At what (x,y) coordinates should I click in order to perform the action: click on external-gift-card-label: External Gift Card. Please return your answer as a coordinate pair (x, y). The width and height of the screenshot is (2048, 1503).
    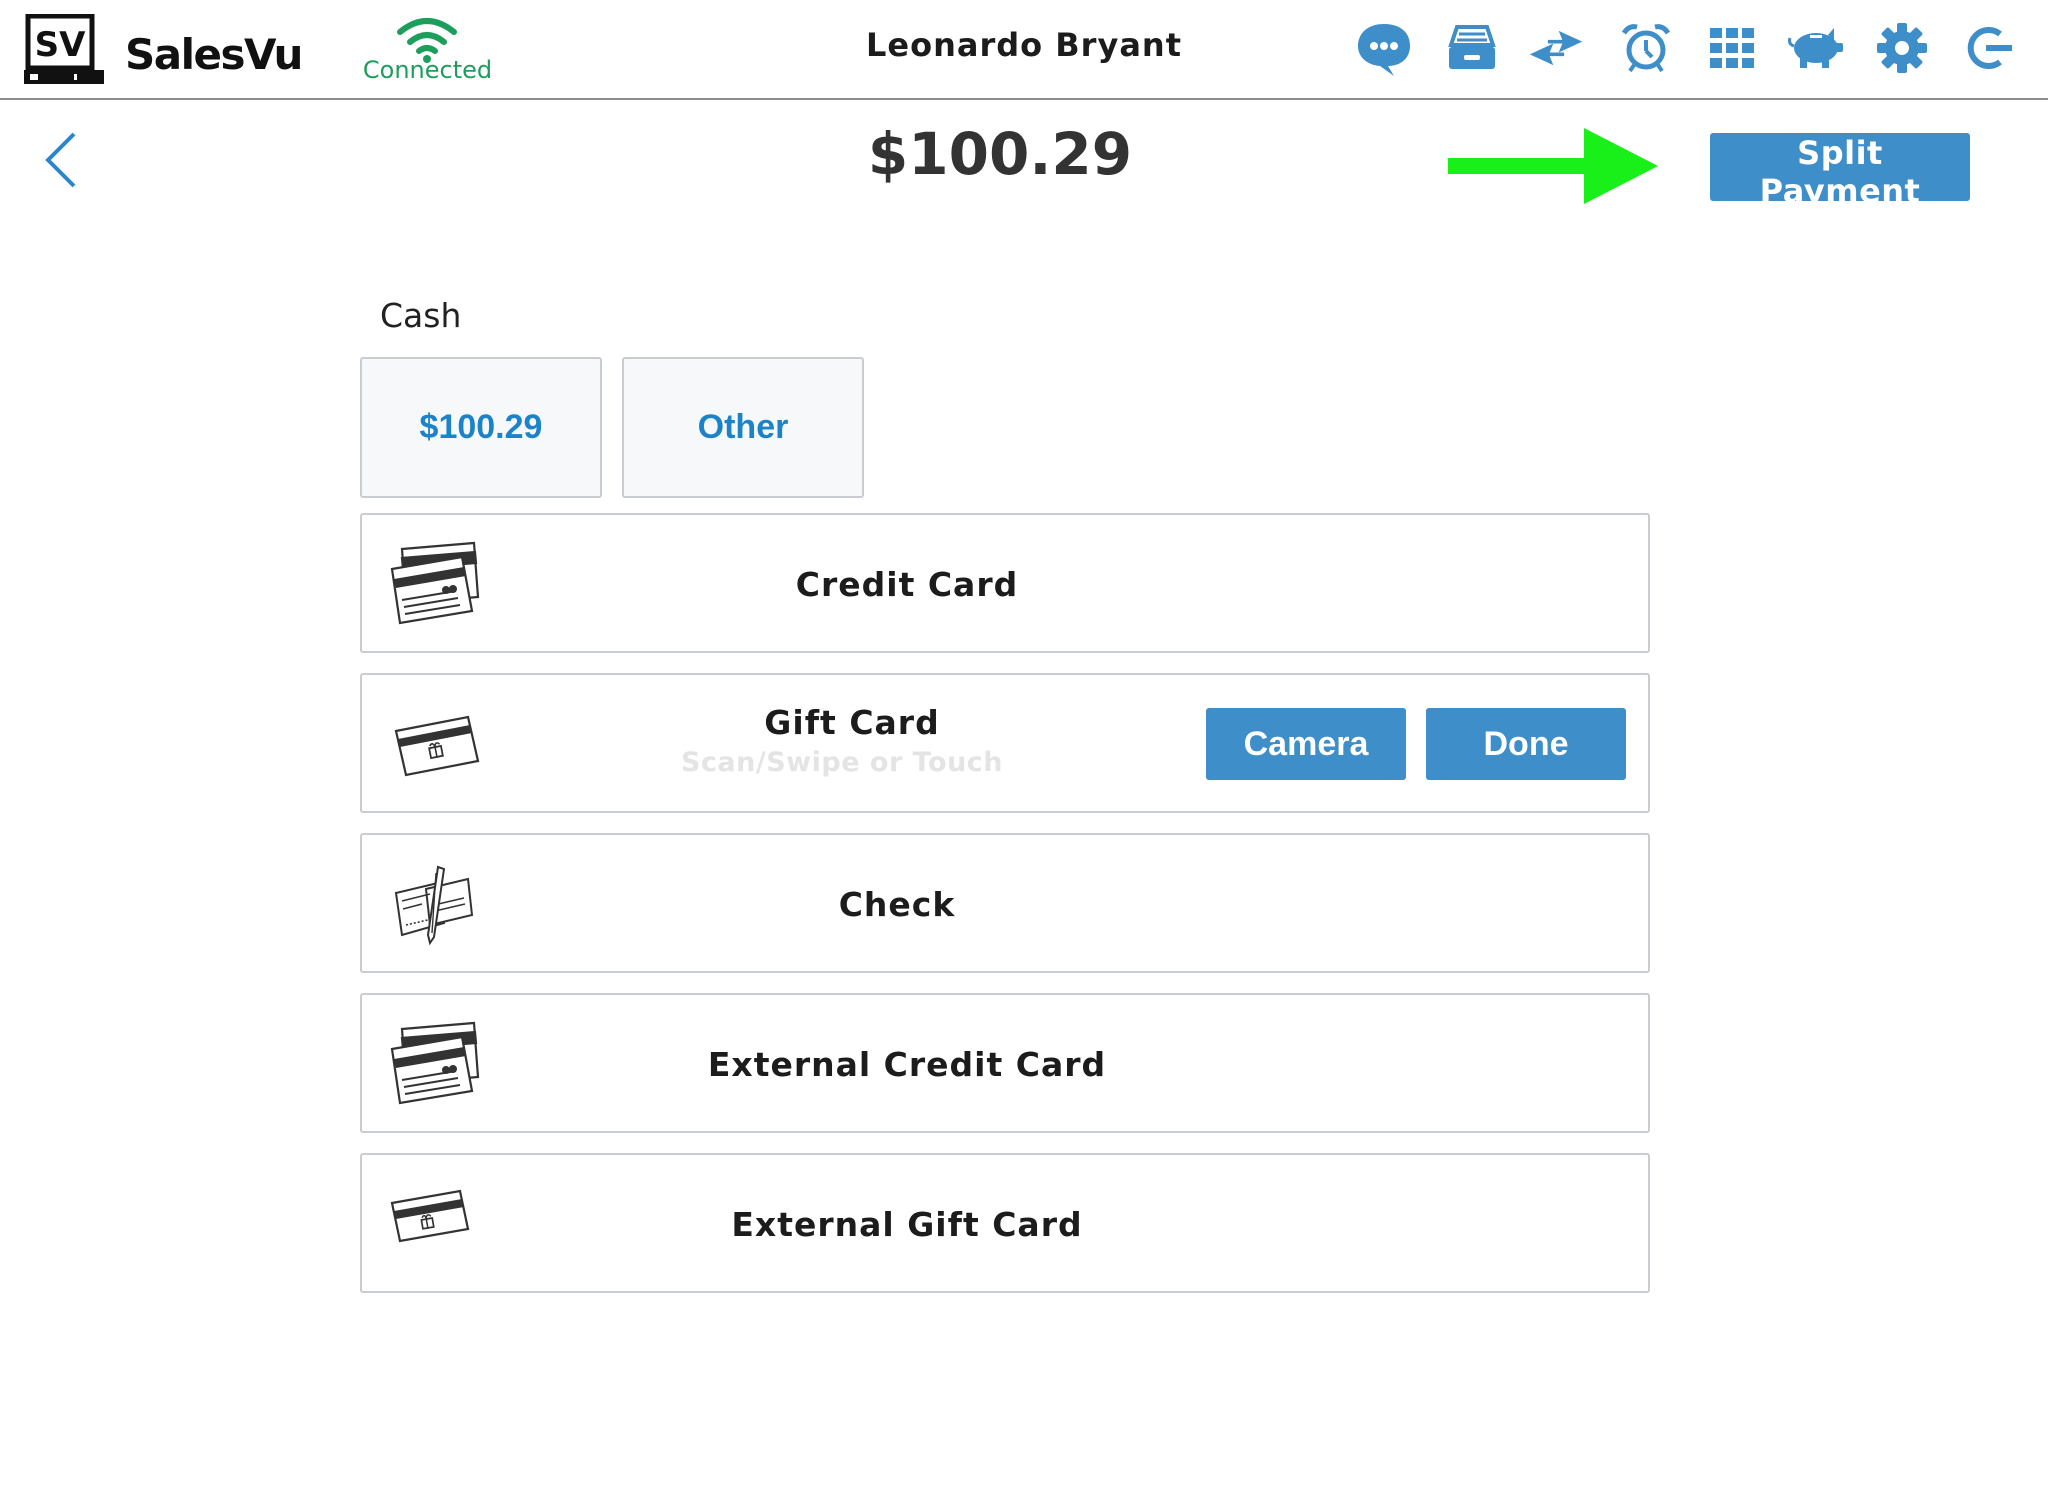
    Looking at the image, I should click on (907, 1224).